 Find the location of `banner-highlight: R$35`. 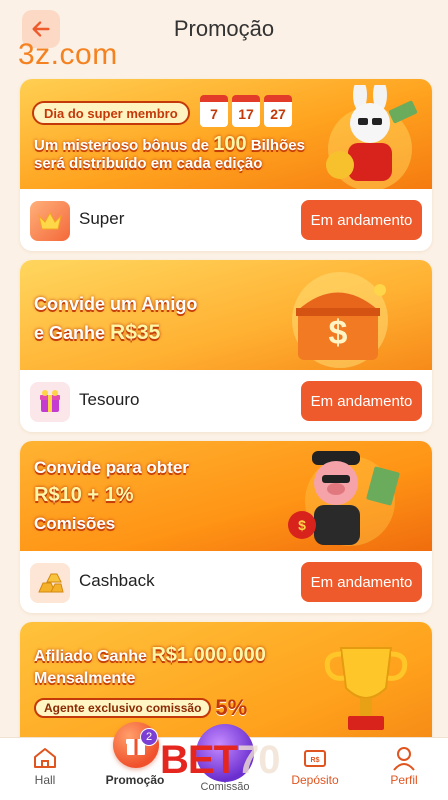

banner-highlight: R$35 is located at coordinates (135, 332).